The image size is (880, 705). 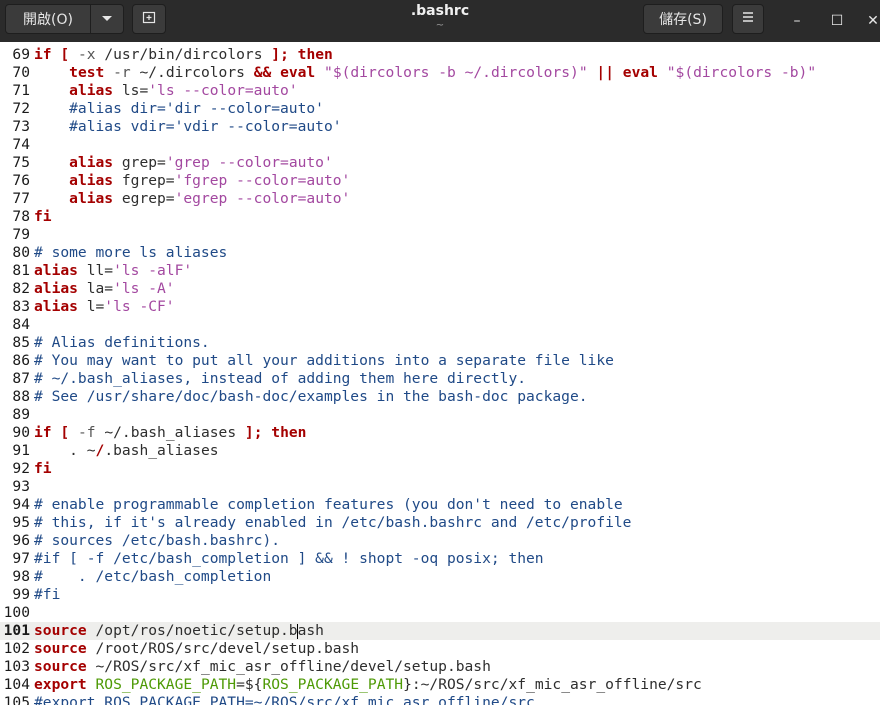 I want to click on code-line: 89, so click(x=440, y=415).